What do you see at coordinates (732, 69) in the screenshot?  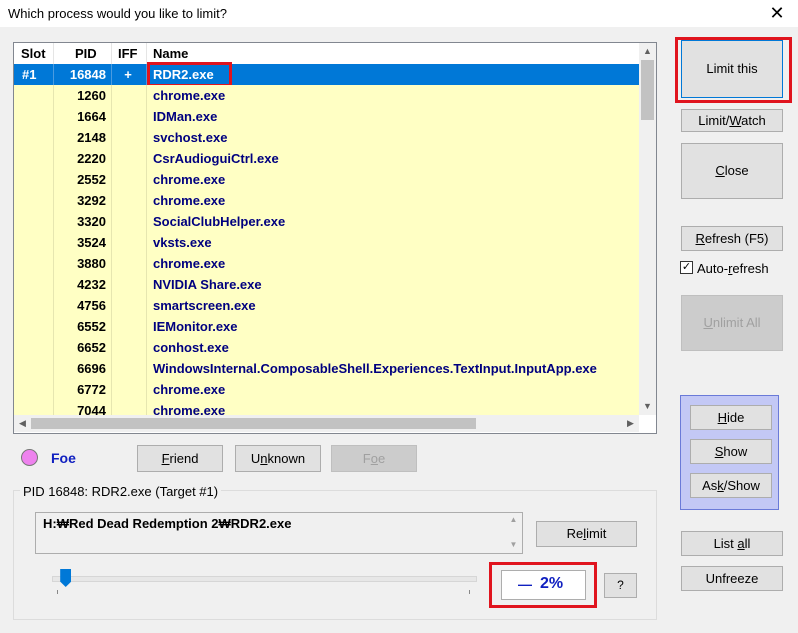 I see `limit-this-button: Limit this` at bounding box center [732, 69].